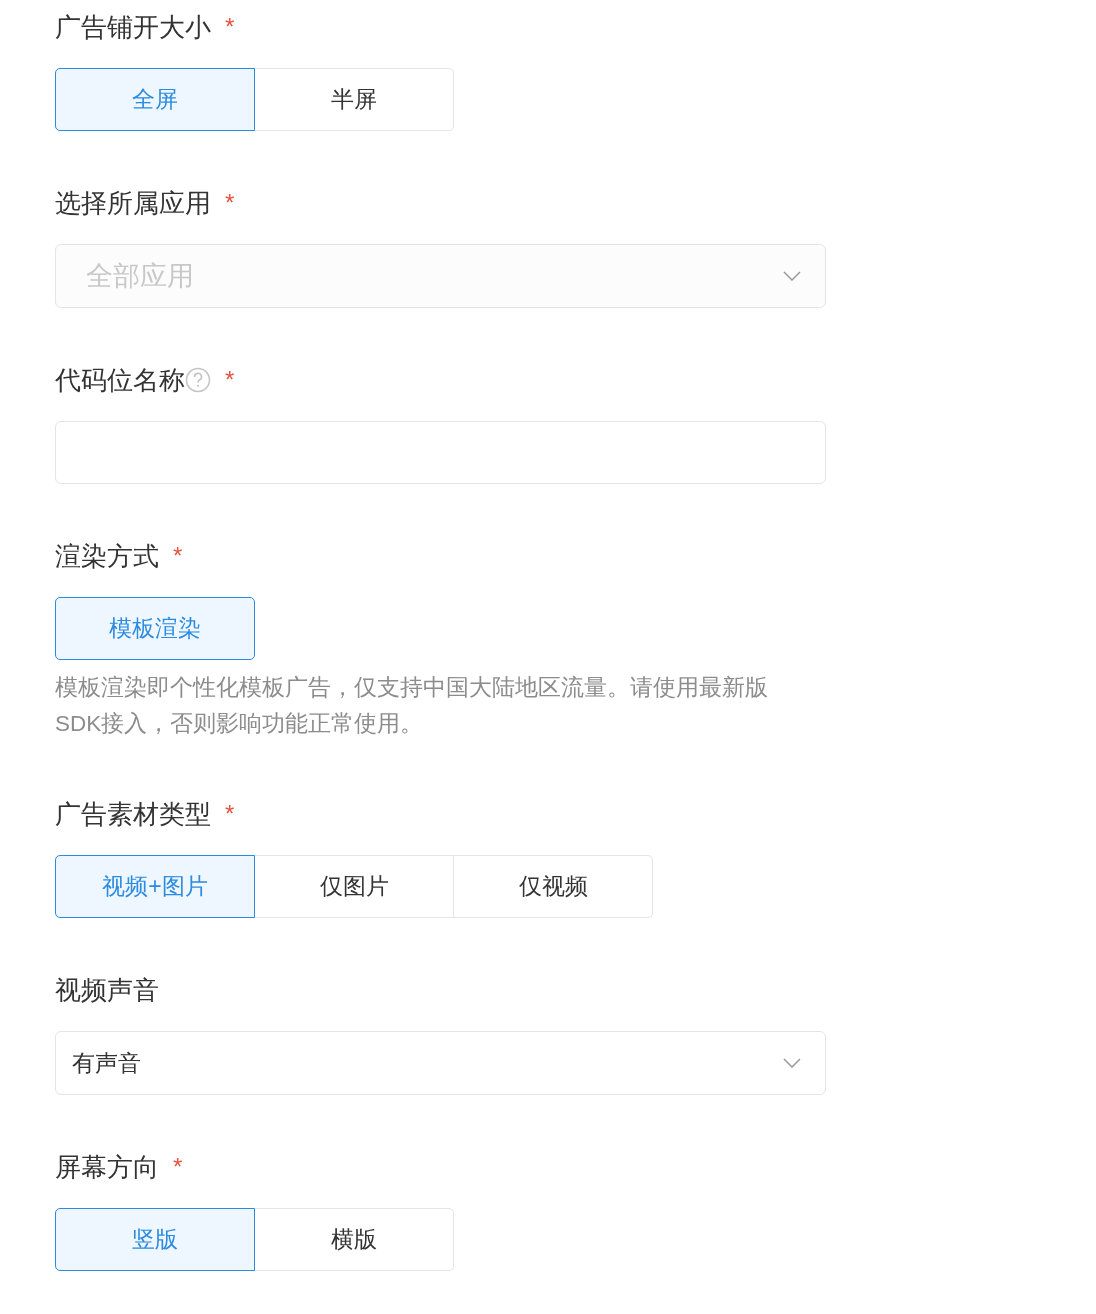 This screenshot has width=1096, height=1314. I want to click on field-label: 广告铺开大小, so click(133, 27).